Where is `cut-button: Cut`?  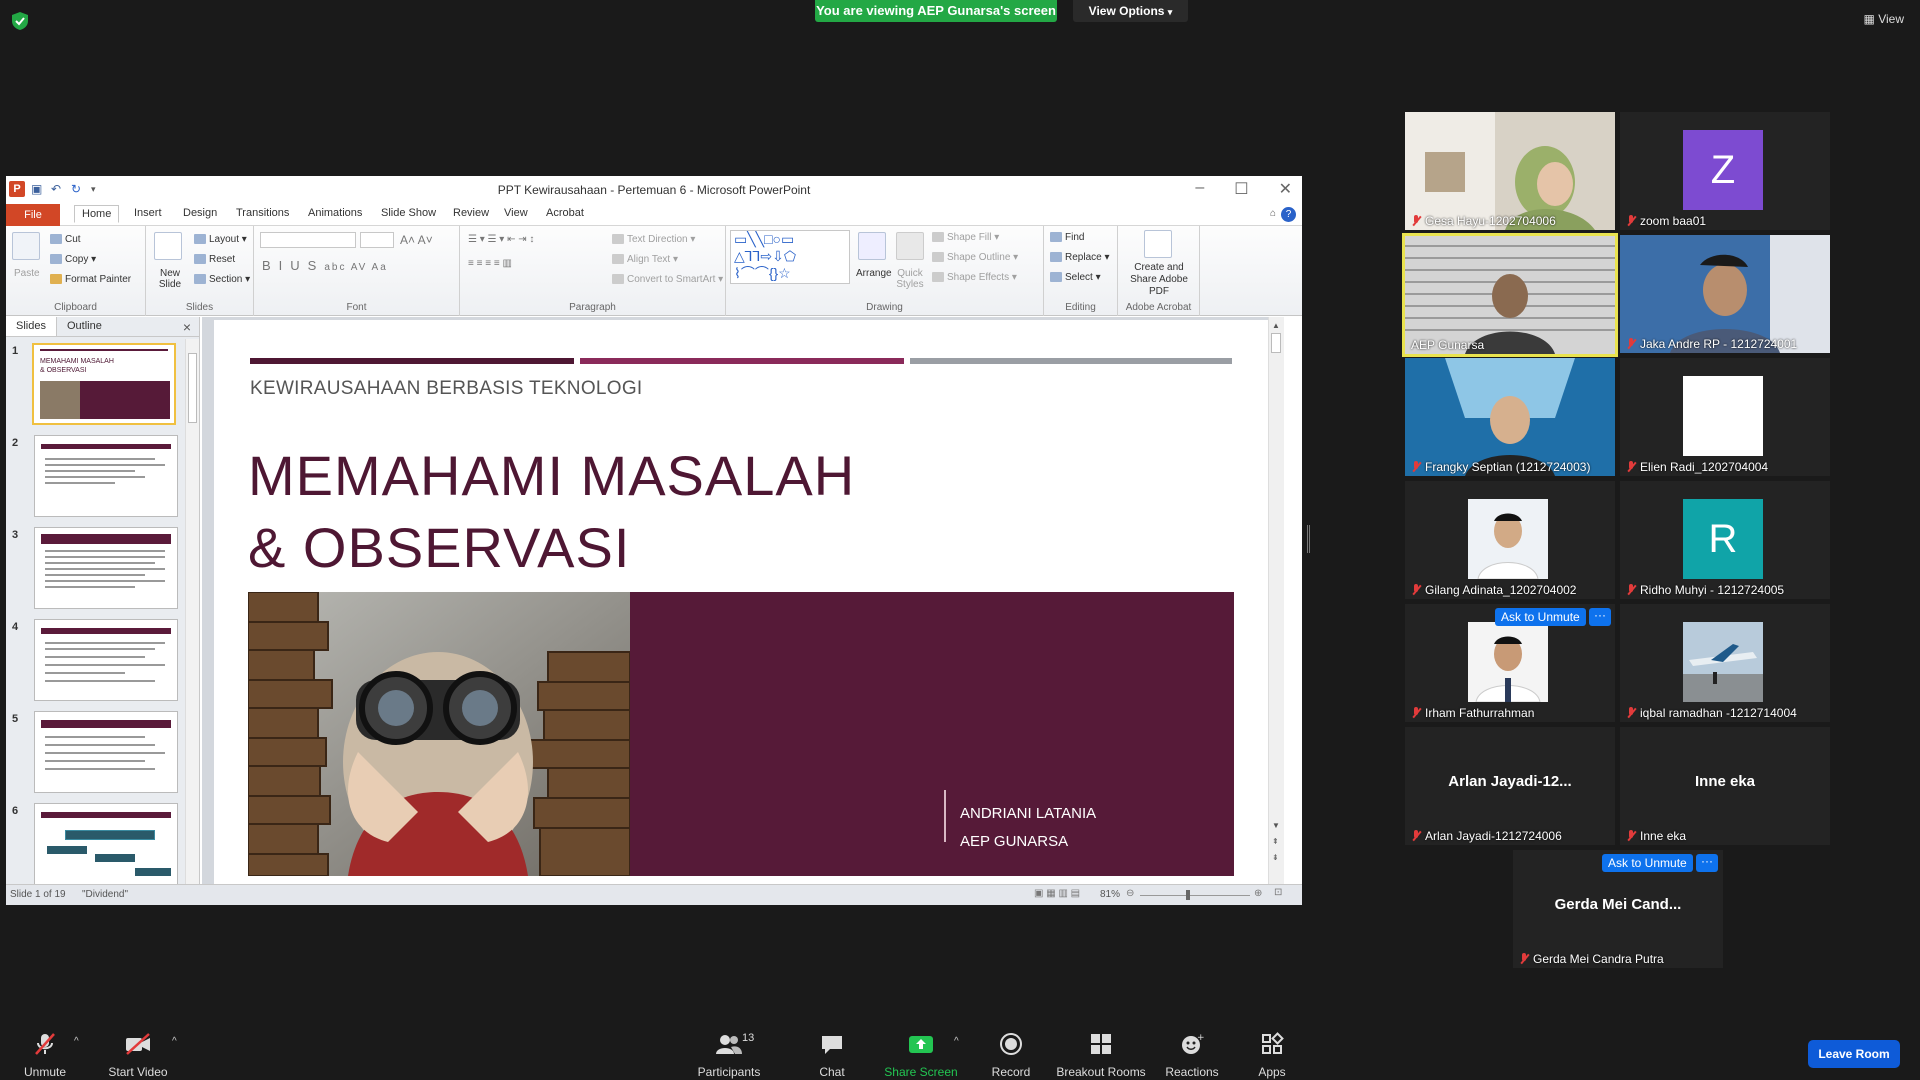 cut-button: Cut is located at coordinates (65, 239).